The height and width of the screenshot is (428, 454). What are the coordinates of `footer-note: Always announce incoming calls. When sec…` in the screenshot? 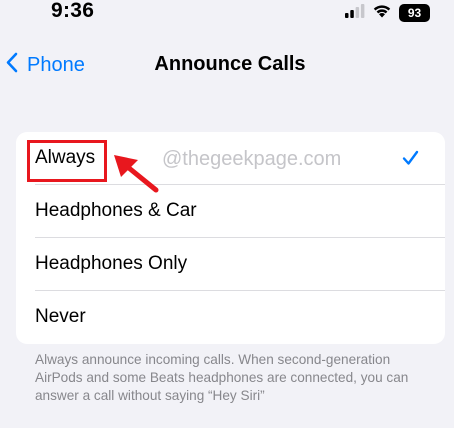 It's located at (222, 377).